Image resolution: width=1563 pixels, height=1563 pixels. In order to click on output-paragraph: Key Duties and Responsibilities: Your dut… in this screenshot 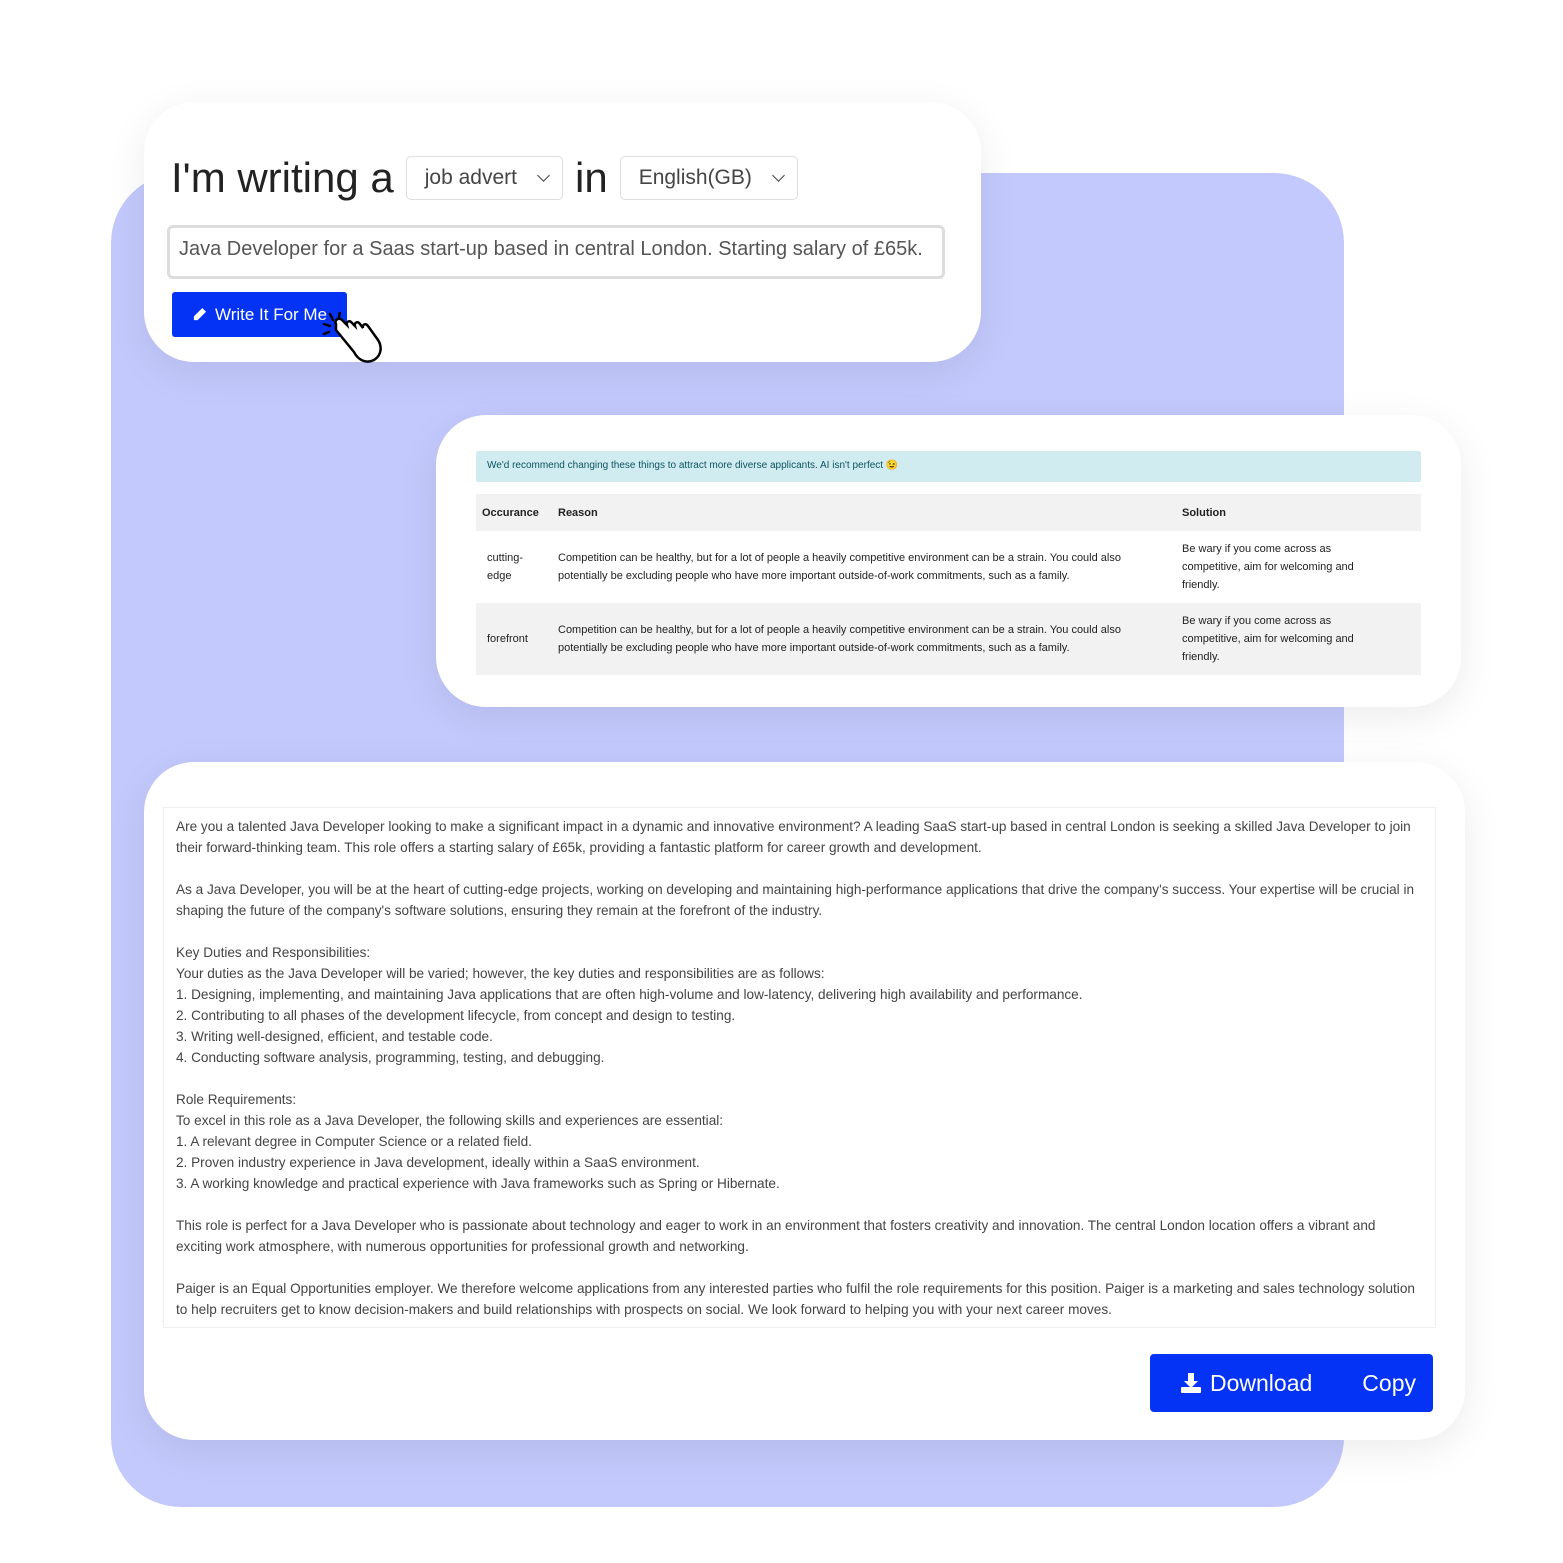, I will do `click(799, 1005)`.